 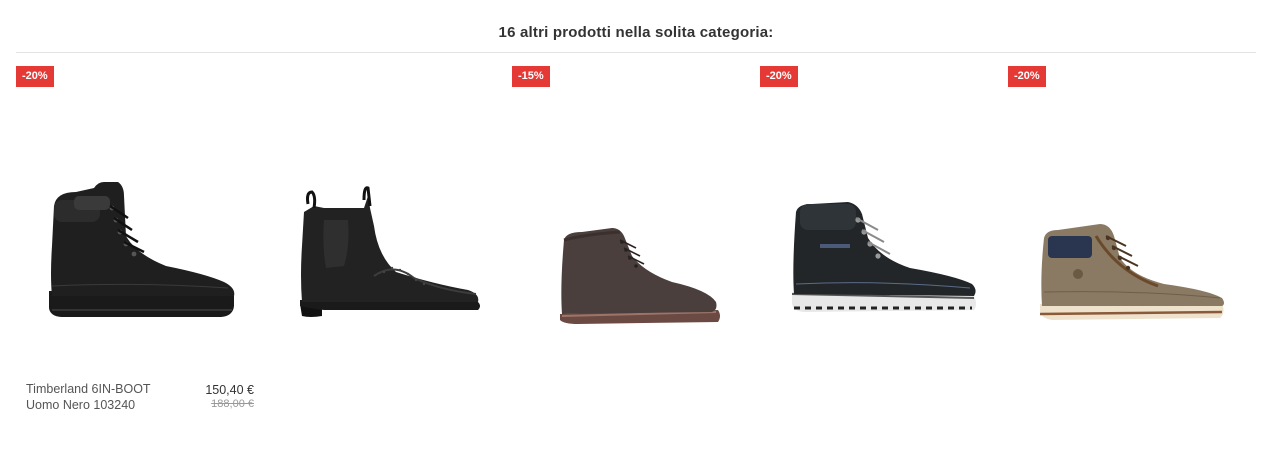 What do you see at coordinates (88, 389) in the screenshot?
I see `product-name-line1: Timberland 6IN-BOOT` at bounding box center [88, 389].